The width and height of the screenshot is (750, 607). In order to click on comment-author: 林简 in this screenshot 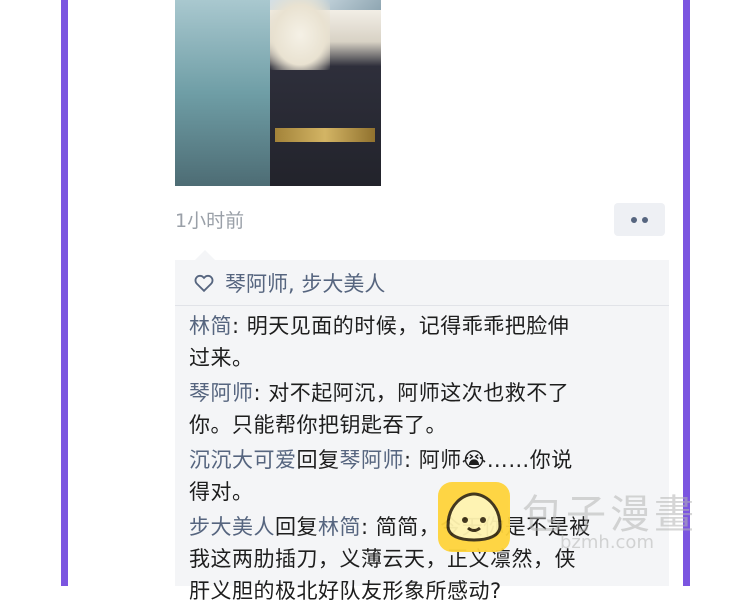, I will do `click(210, 326)`.